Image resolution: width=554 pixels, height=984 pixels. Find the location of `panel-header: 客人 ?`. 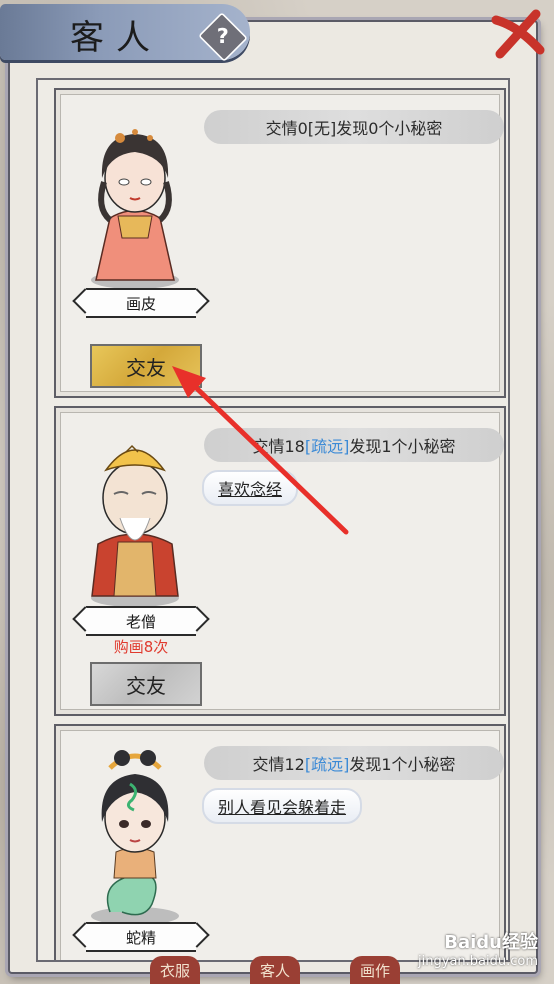

panel-header: 客人 ? is located at coordinates (130, 33).